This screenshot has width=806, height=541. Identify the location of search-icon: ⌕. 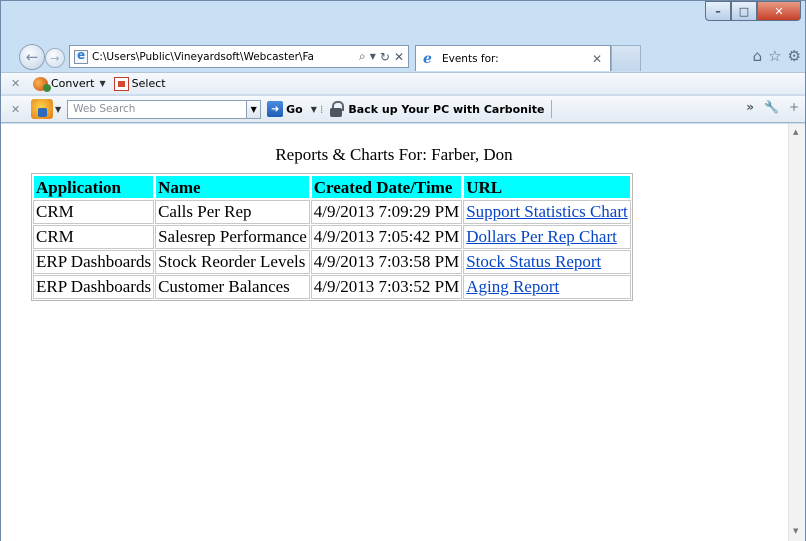
(362, 56).